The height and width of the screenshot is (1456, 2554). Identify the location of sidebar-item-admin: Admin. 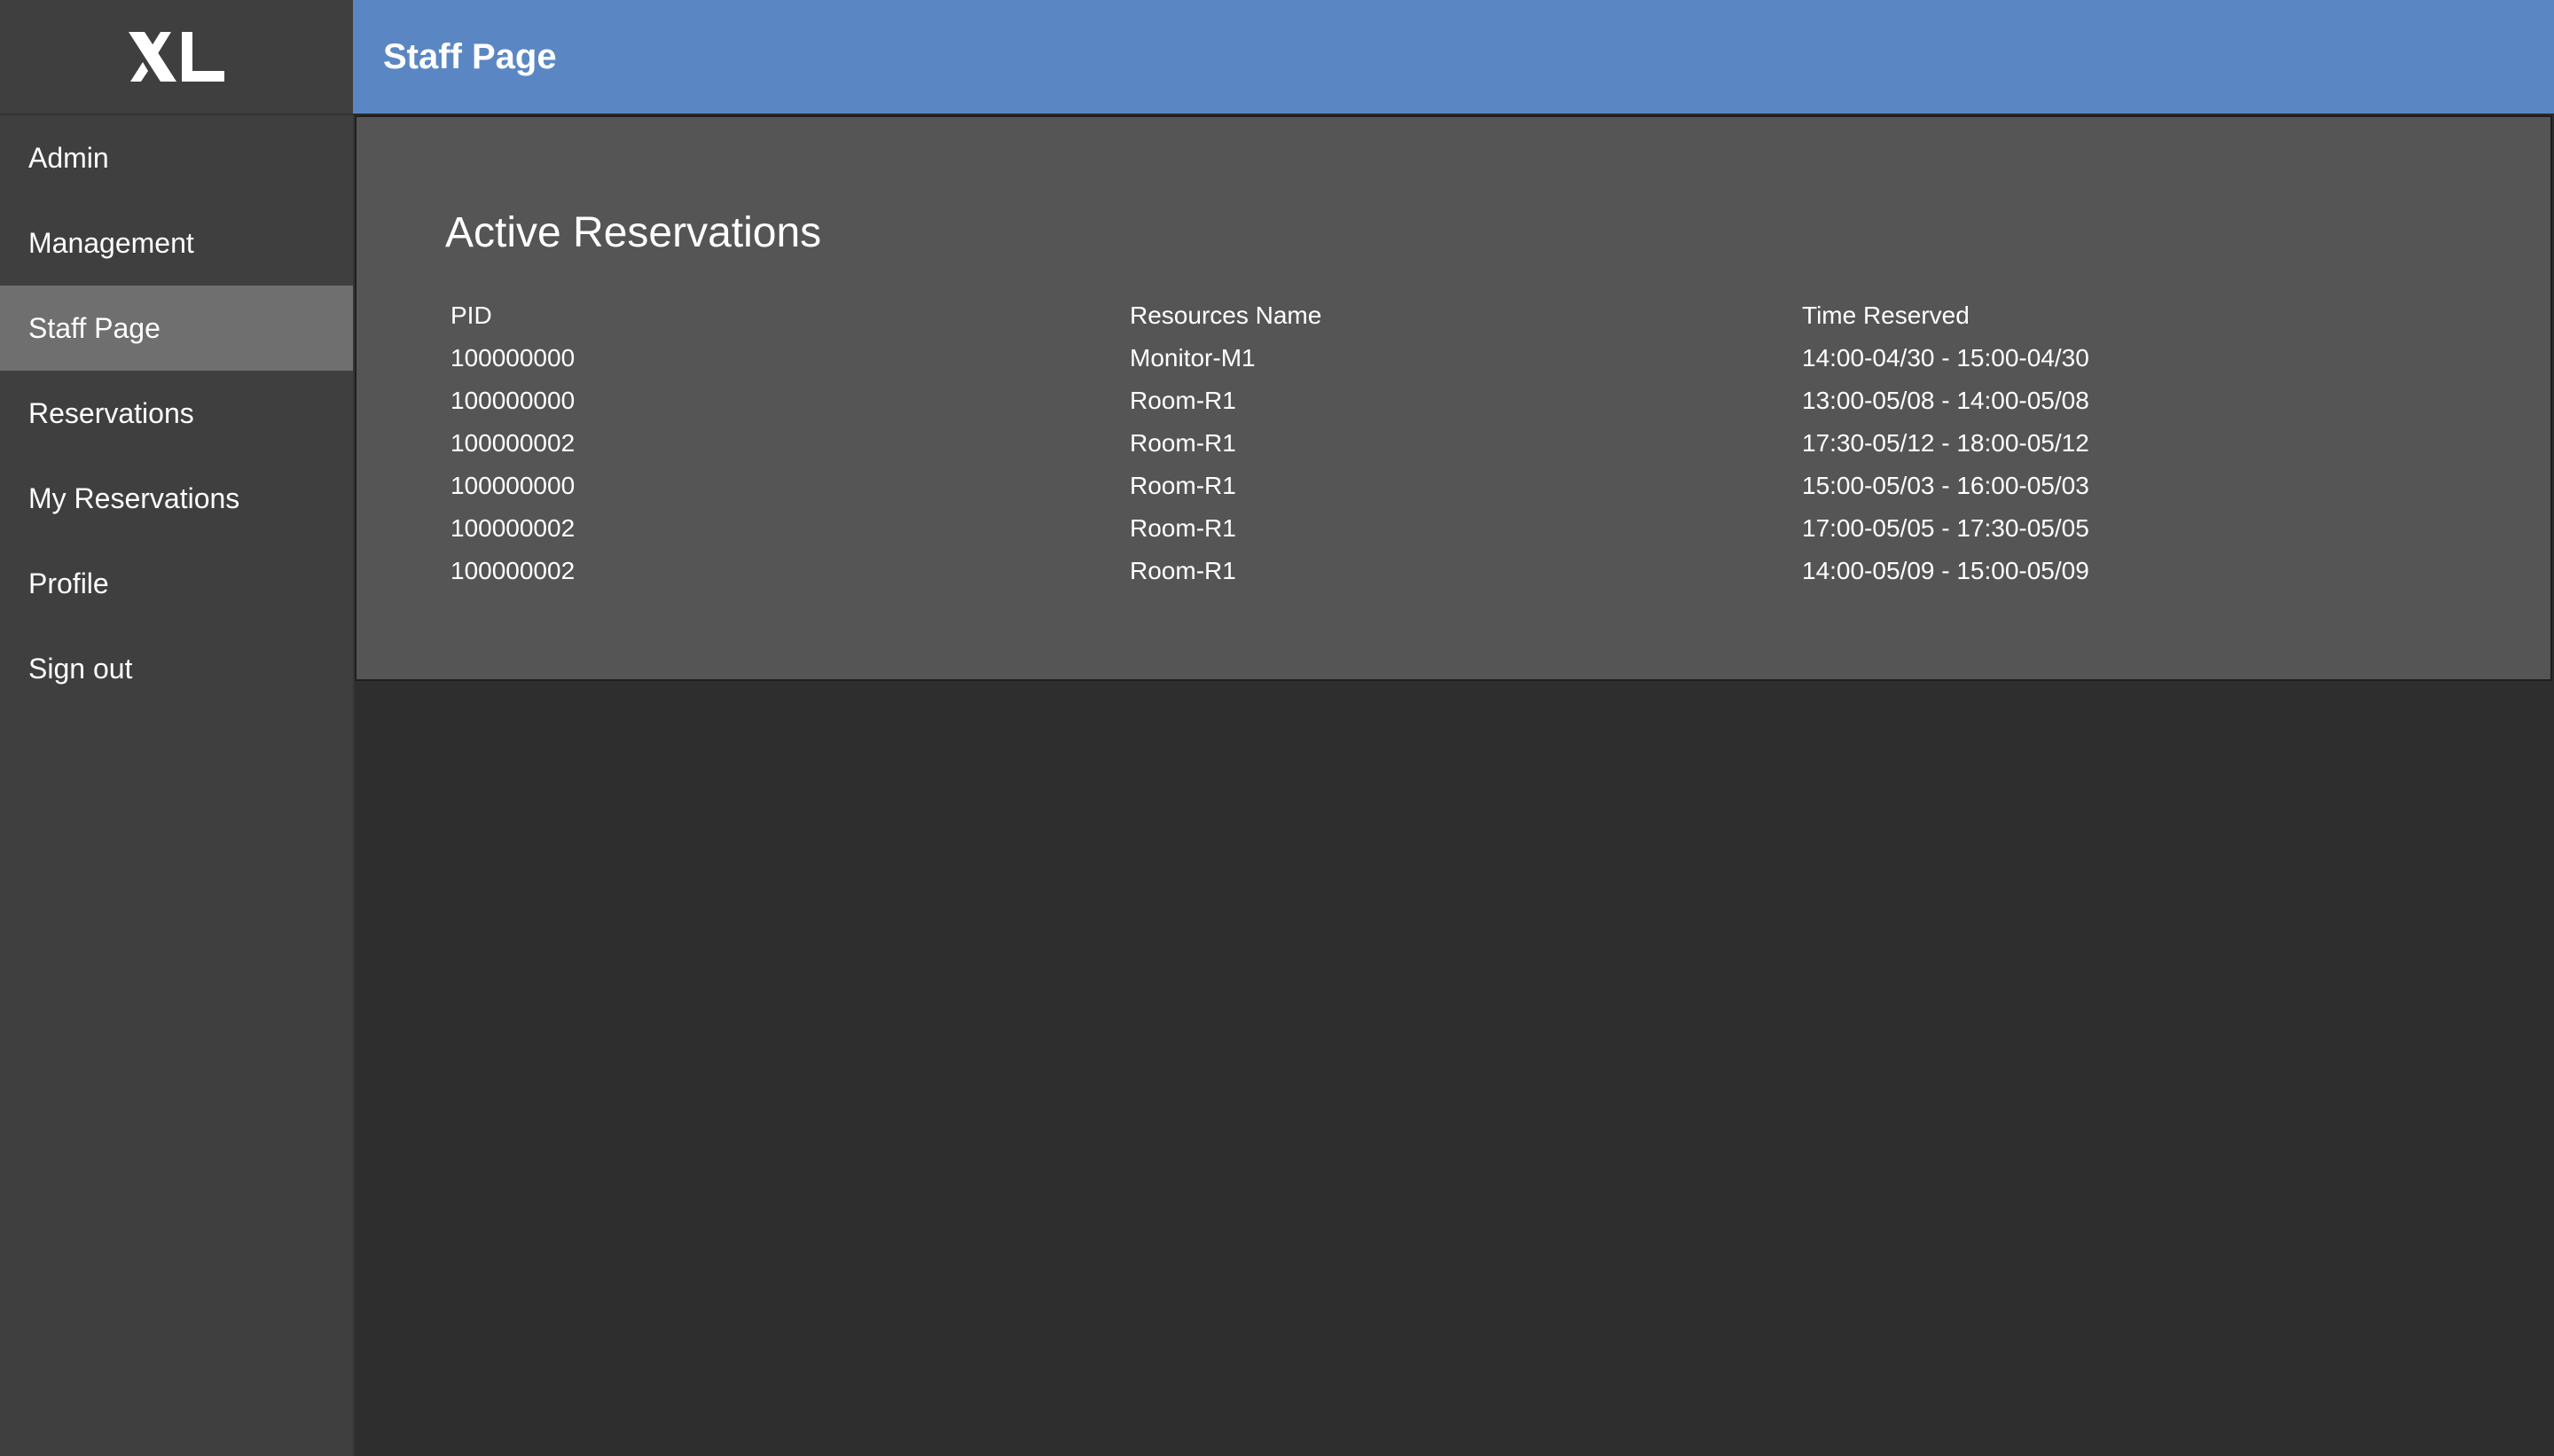
(176, 157).